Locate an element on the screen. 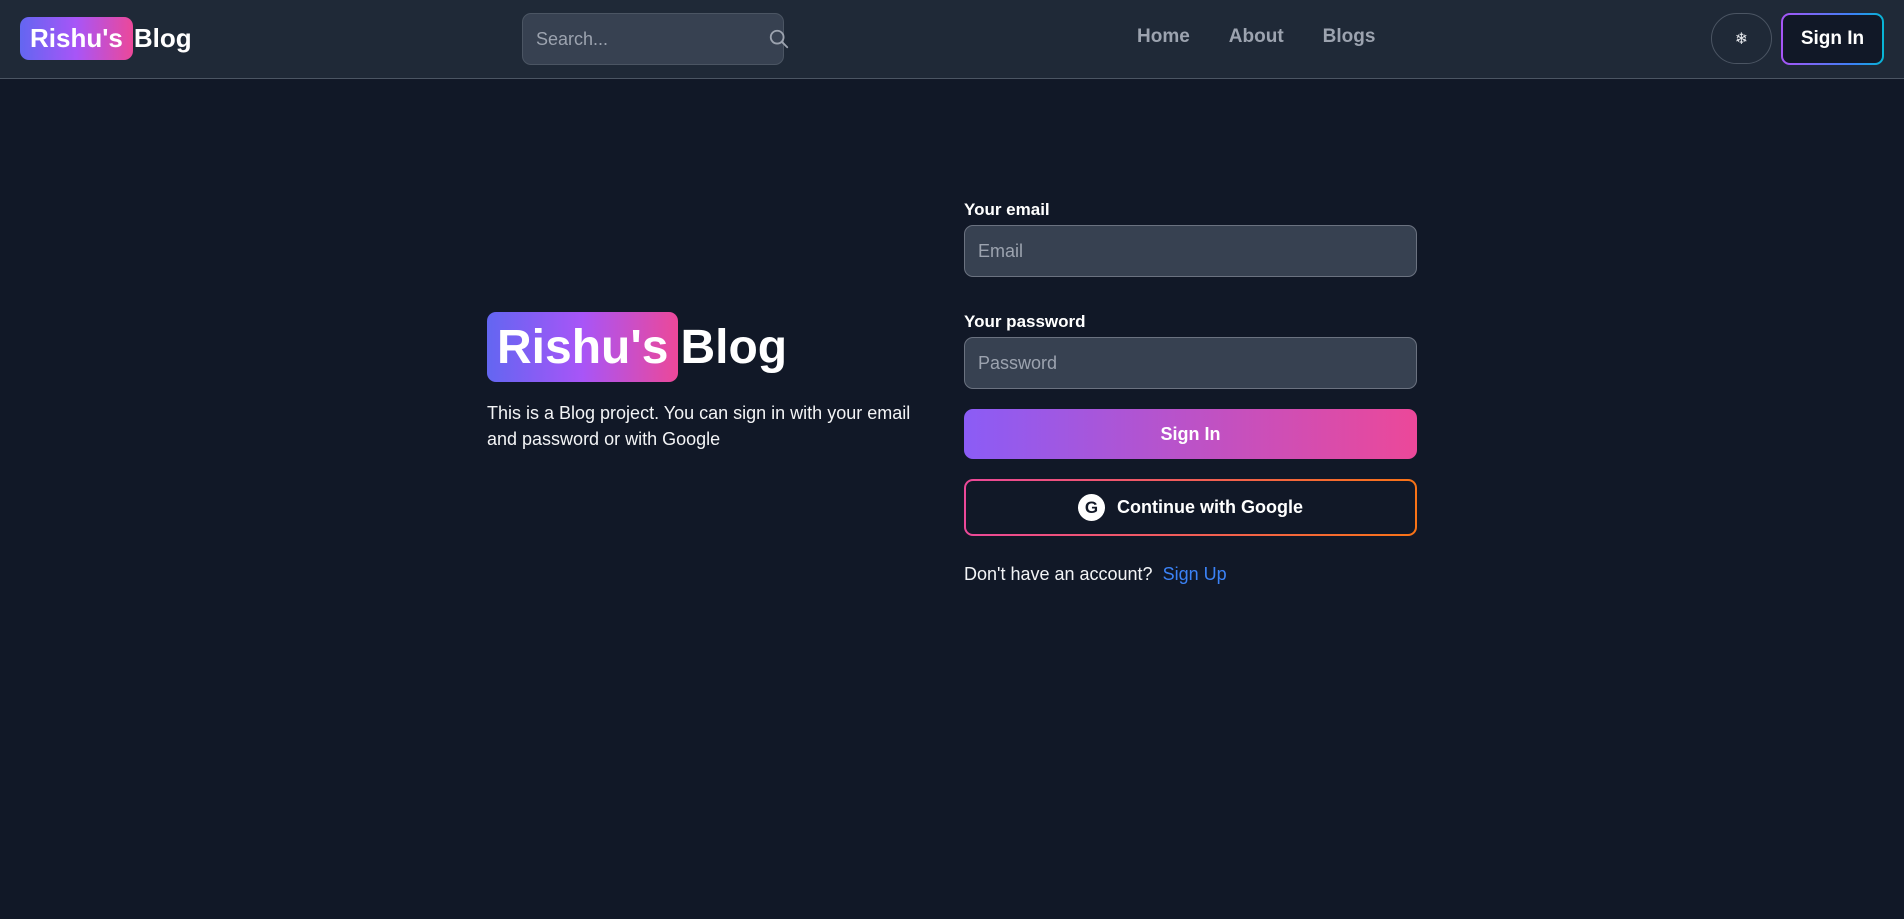 This screenshot has height=919, width=1904. logo-badge: Rishu's is located at coordinates (76, 38).